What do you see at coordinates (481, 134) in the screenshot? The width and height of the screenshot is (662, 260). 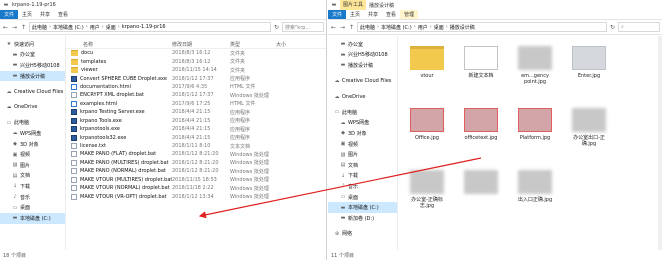 I see `file-tile: officetext.jpg` at bounding box center [481, 134].